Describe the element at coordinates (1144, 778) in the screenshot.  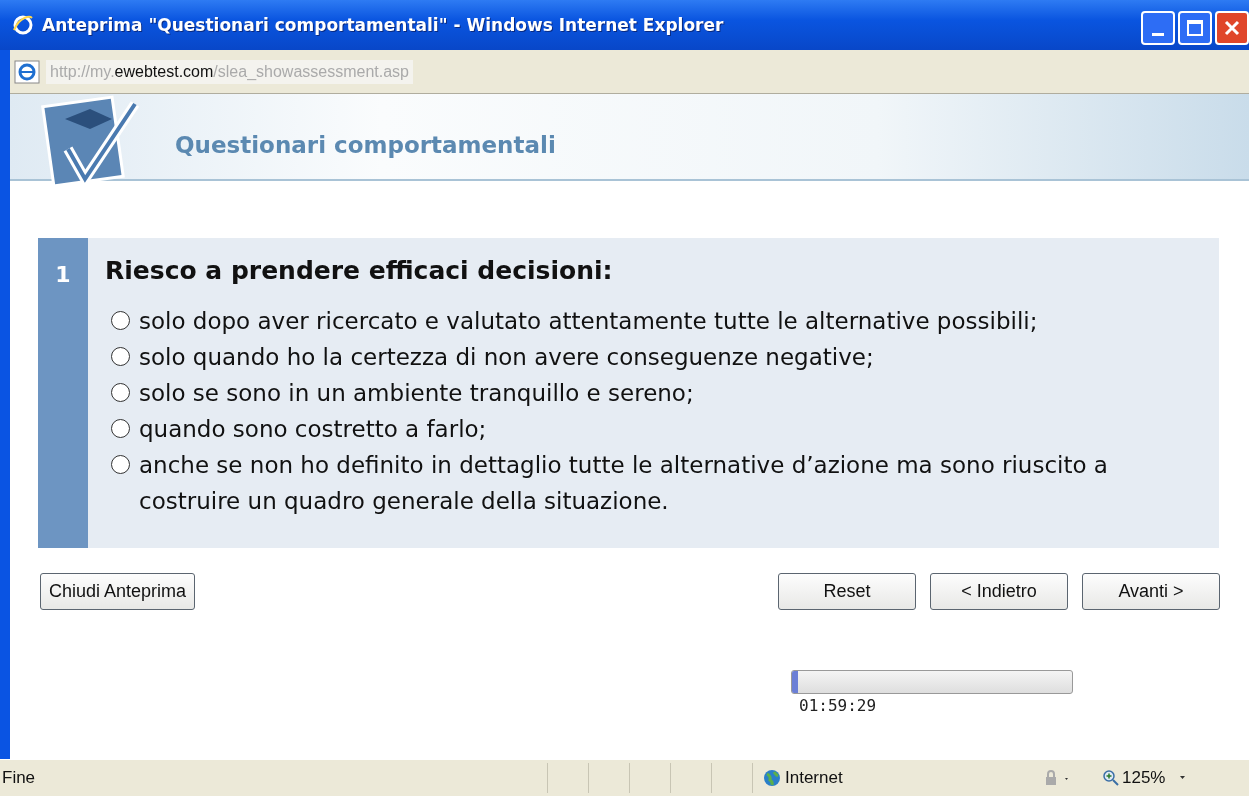
I see `zoom-level: 125%` at that location.